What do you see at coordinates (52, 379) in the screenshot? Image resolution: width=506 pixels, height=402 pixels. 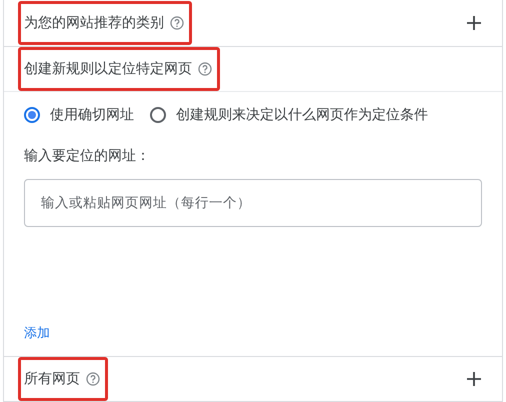 I see `section-title: 所有网页` at bounding box center [52, 379].